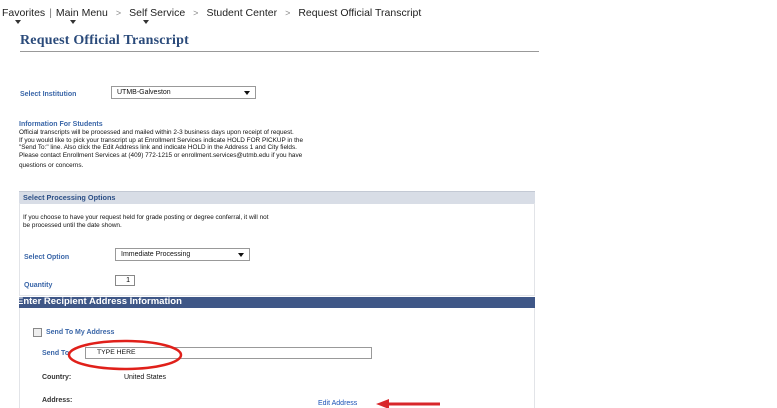  What do you see at coordinates (408, 403) in the screenshot?
I see `red-arrow-annotation` at bounding box center [408, 403].